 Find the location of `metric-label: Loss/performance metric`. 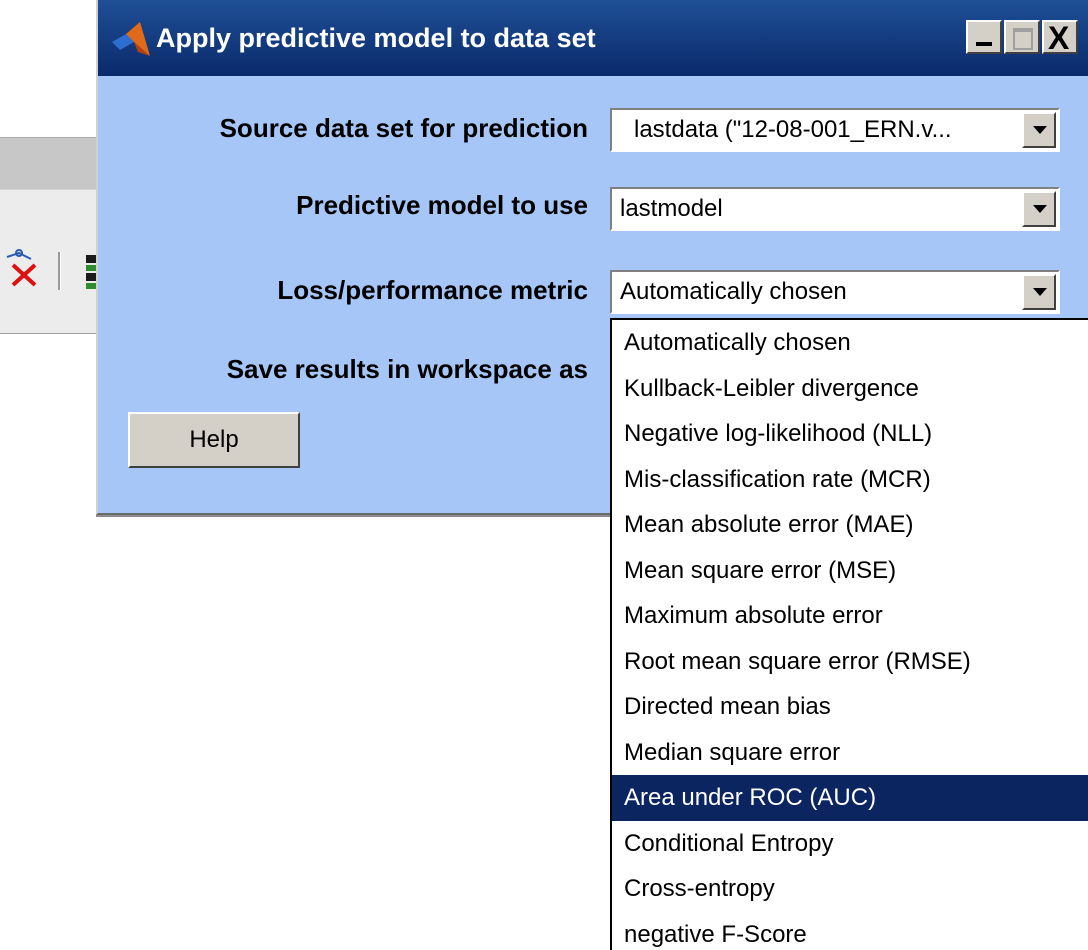

metric-label: Loss/performance metric is located at coordinates (432, 290).